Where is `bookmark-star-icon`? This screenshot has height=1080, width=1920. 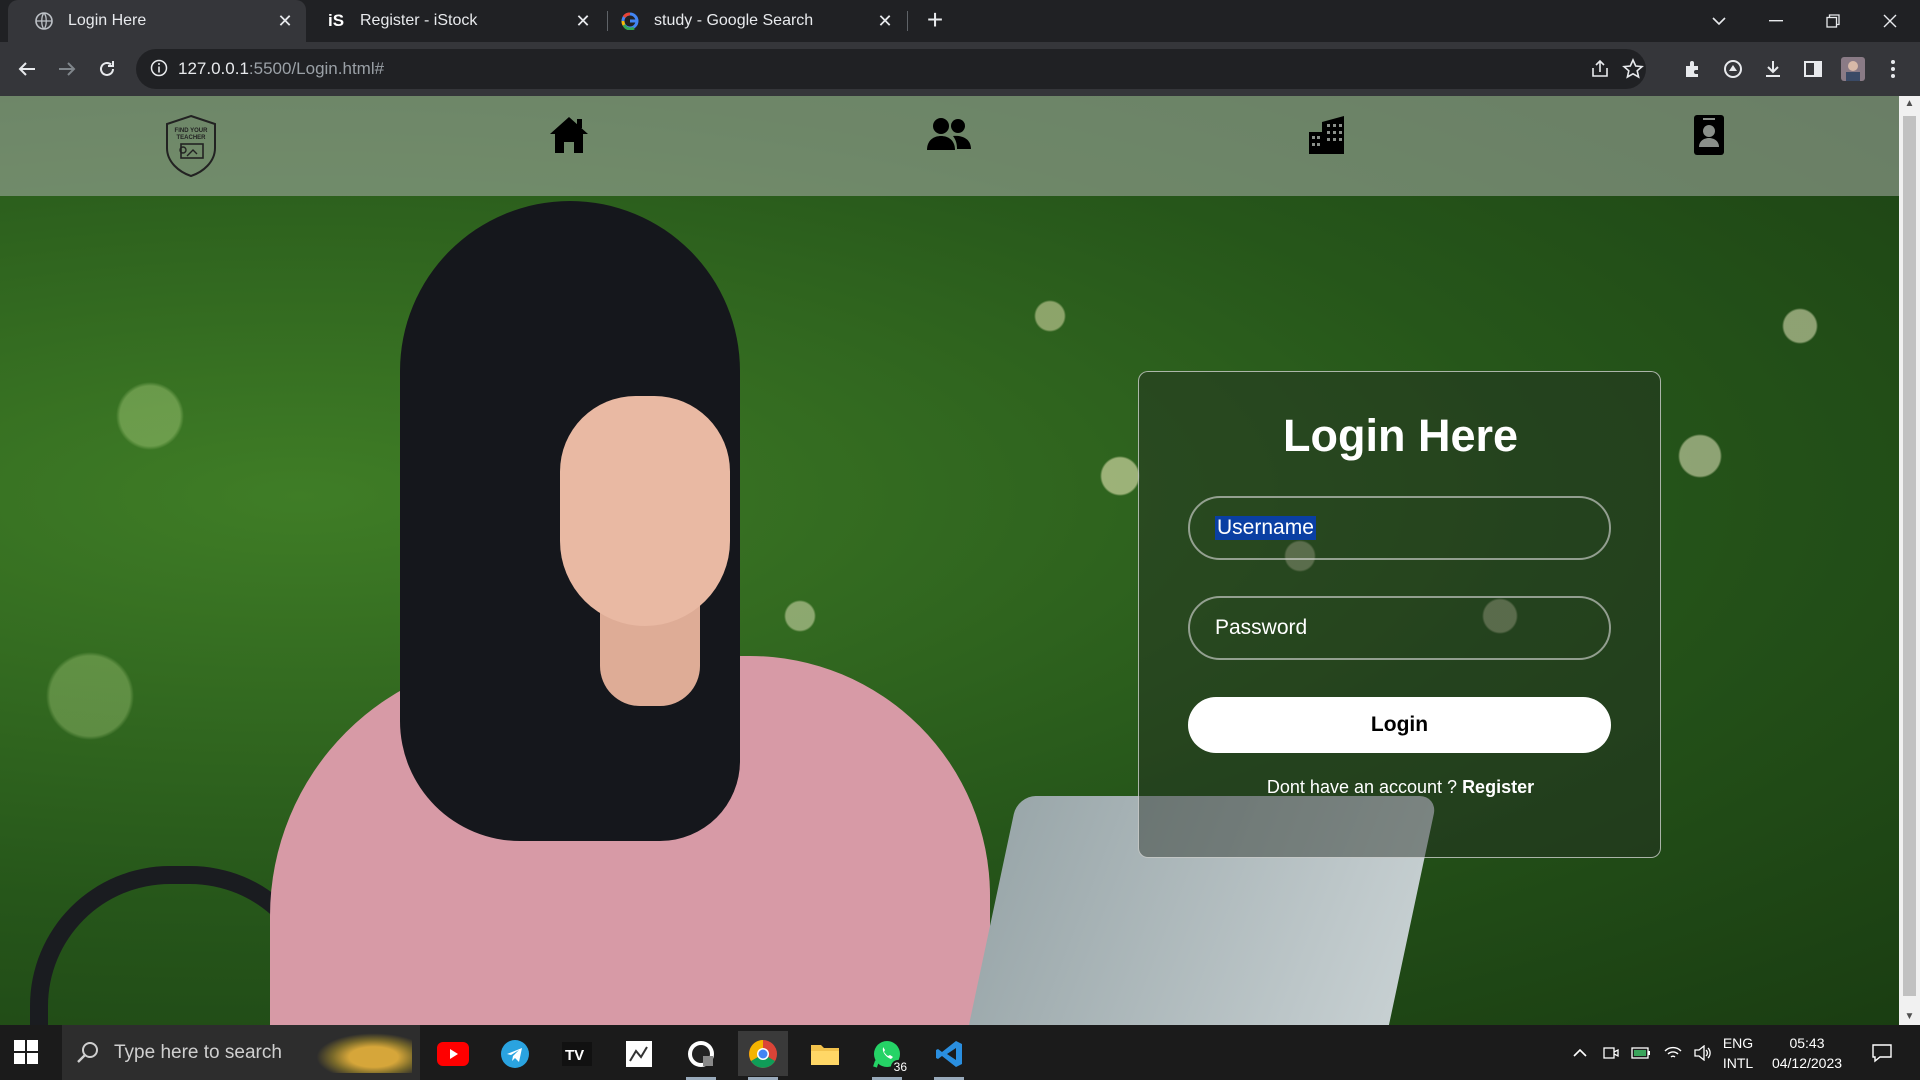 bookmark-star-icon is located at coordinates (1633, 69).